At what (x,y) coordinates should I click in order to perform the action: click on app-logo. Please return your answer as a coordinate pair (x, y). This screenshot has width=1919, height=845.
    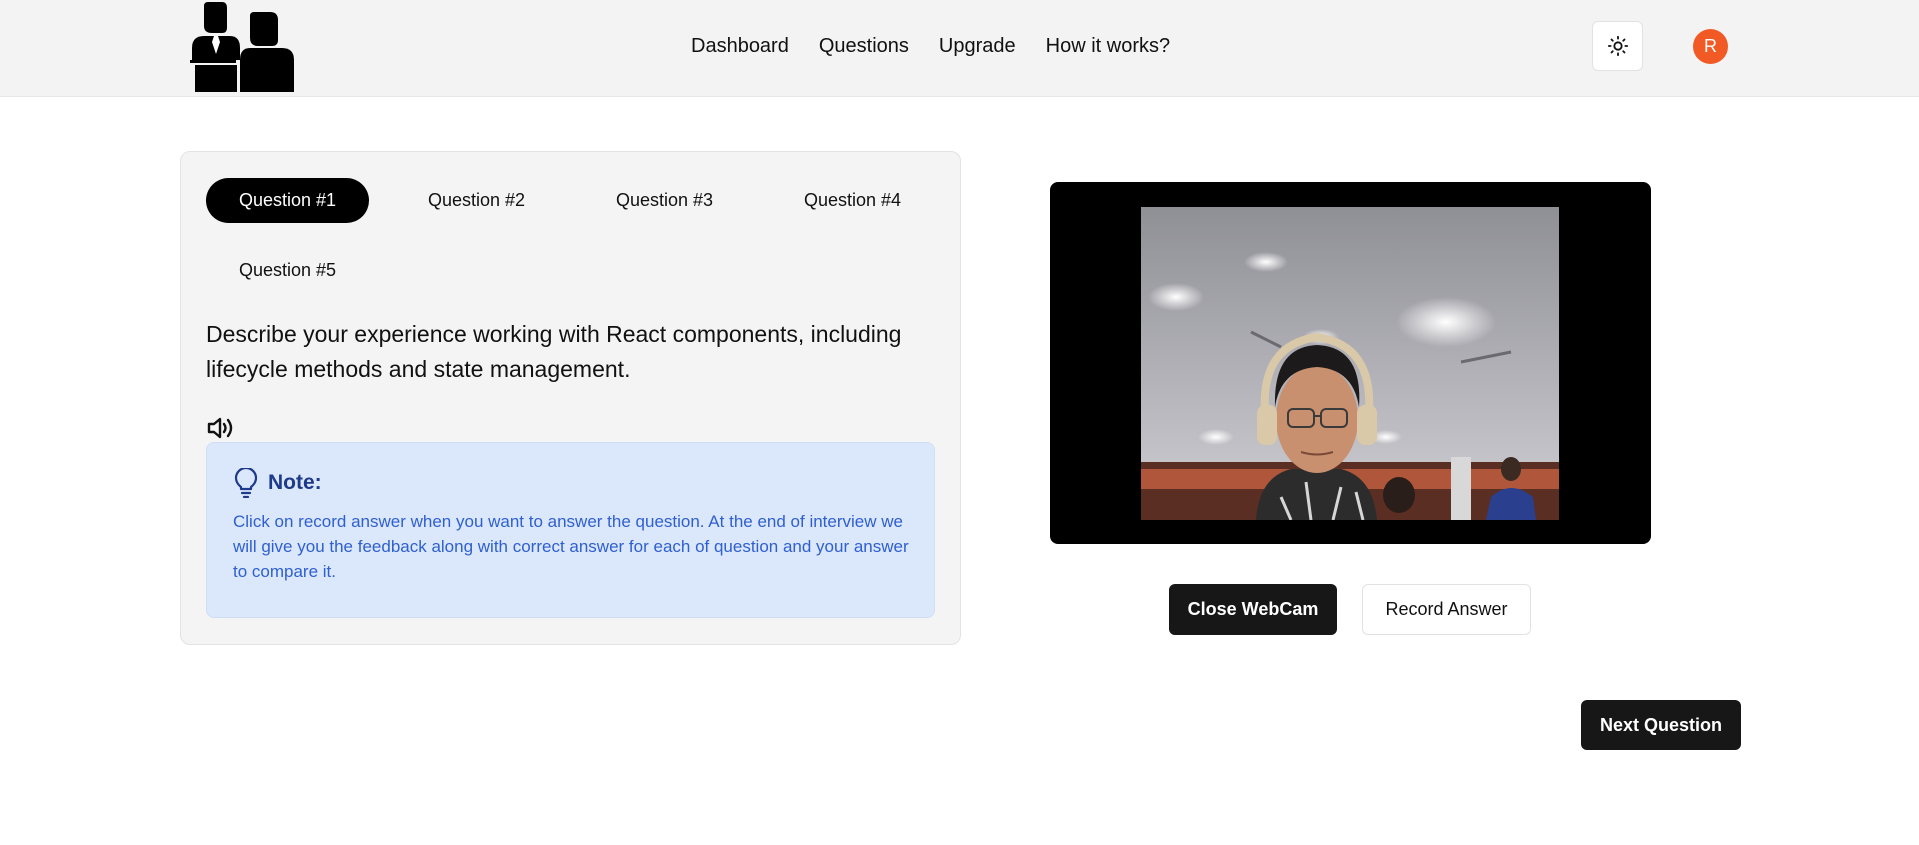
    Looking at the image, I should click on (242, 47).